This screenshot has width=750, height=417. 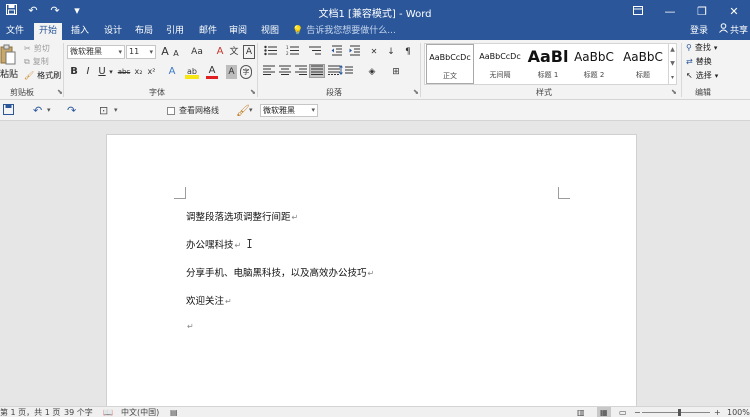 I want to click on proofing-icon: 📖, so click(x=108, y=412).